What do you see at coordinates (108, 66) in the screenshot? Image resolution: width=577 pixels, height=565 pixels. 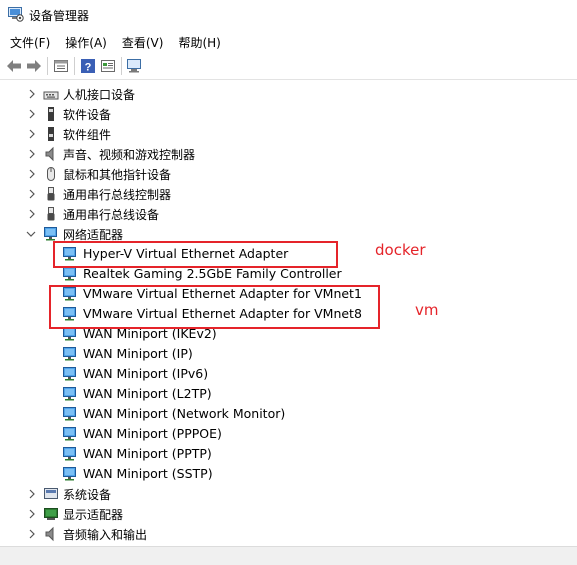 I see `view-icon` at bounding box center [108, 66].